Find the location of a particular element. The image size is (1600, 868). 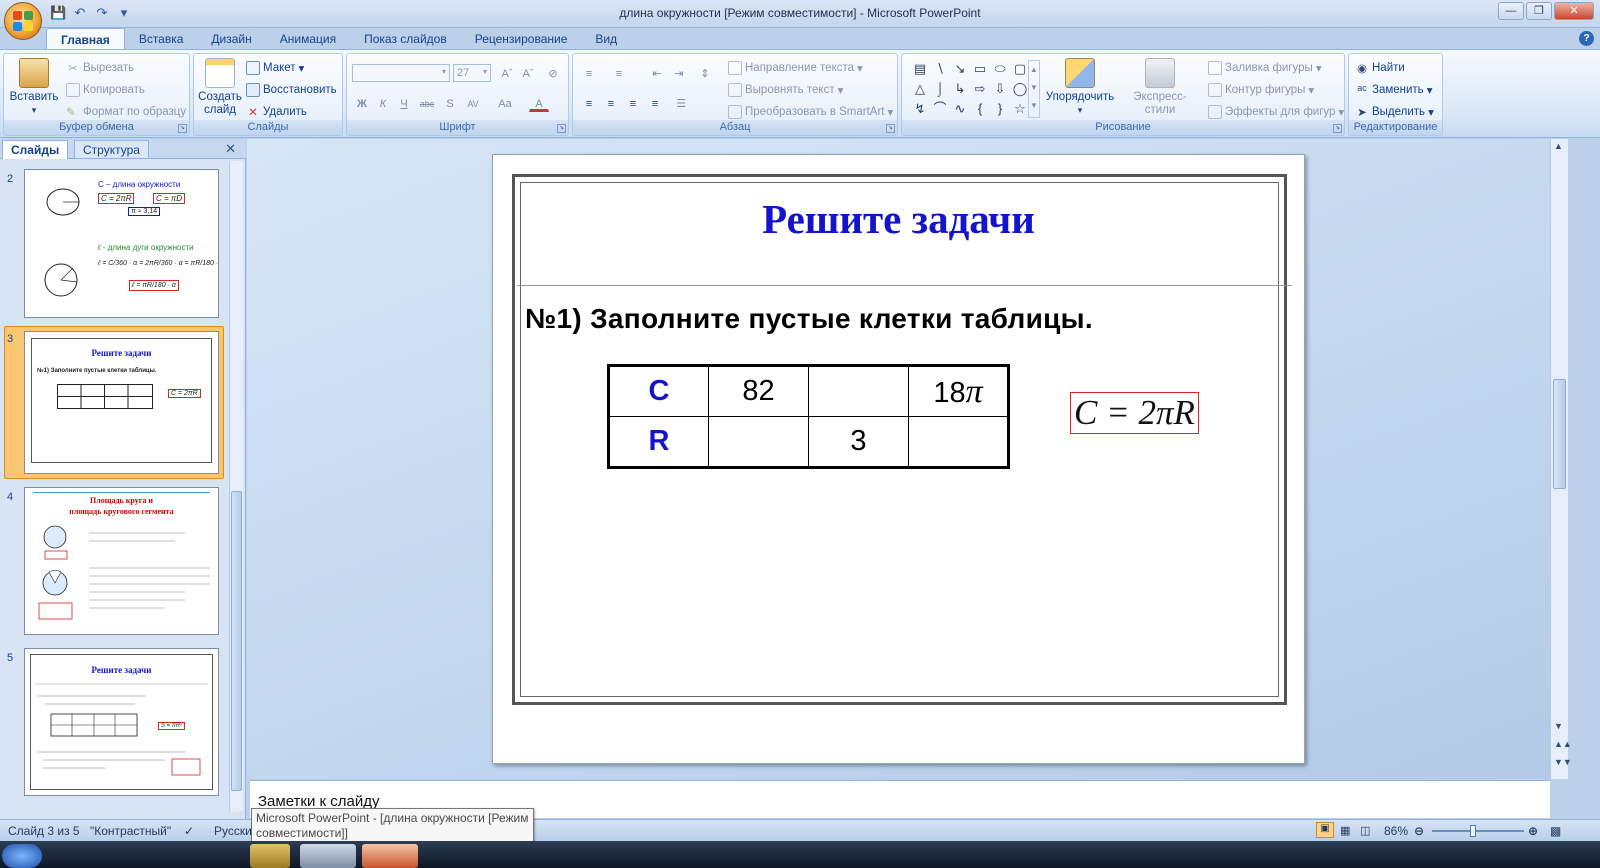

char-spacing-icon: AV is located at coordinates (473, 103).